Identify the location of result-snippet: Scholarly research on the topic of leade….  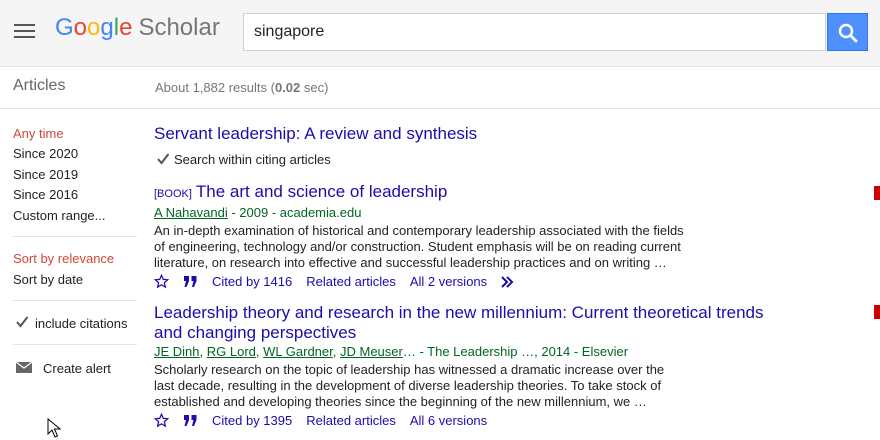
(434, 386).